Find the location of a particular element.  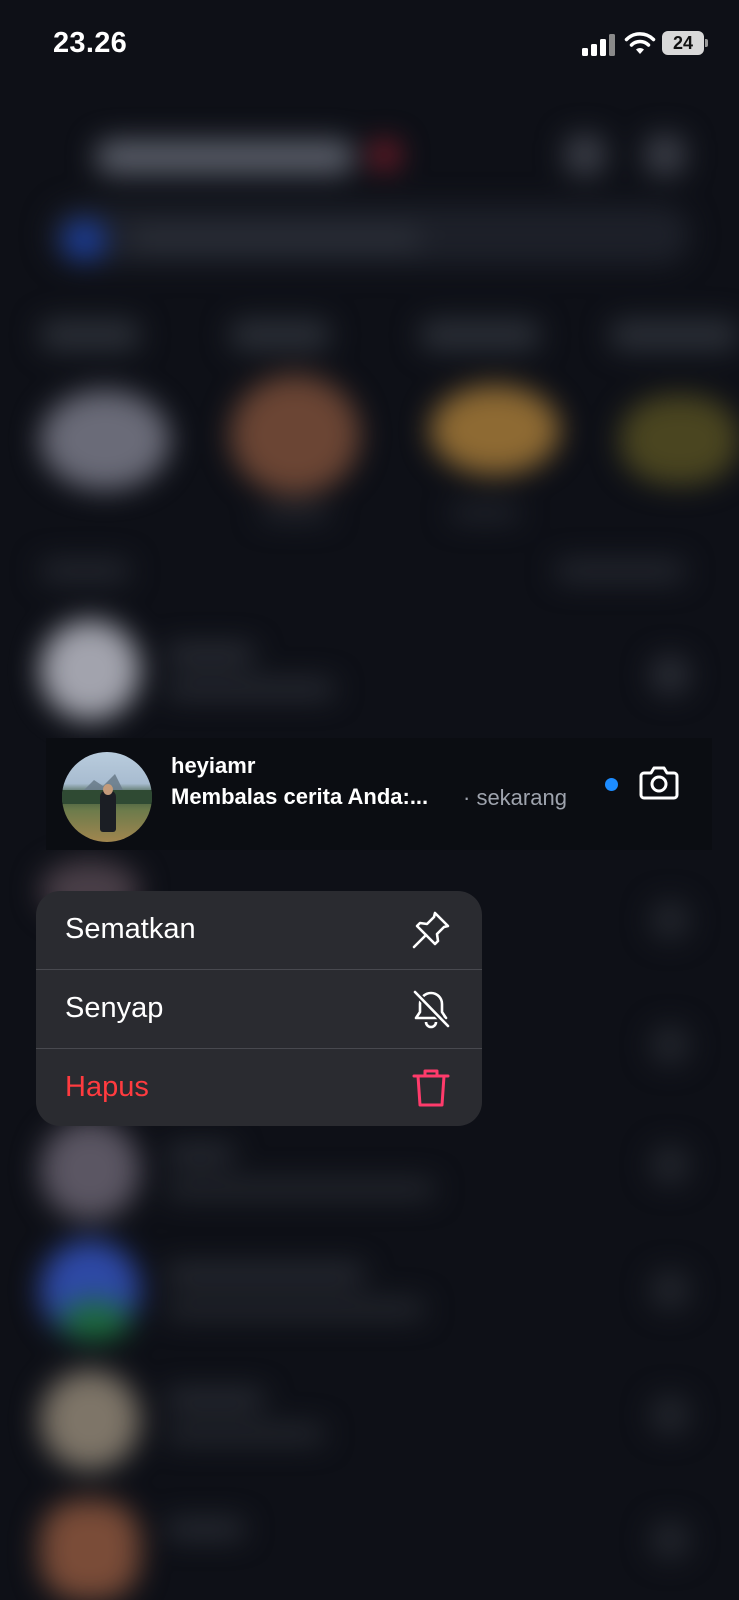

status-time: 23.26 is located at coordinates (90, 43).